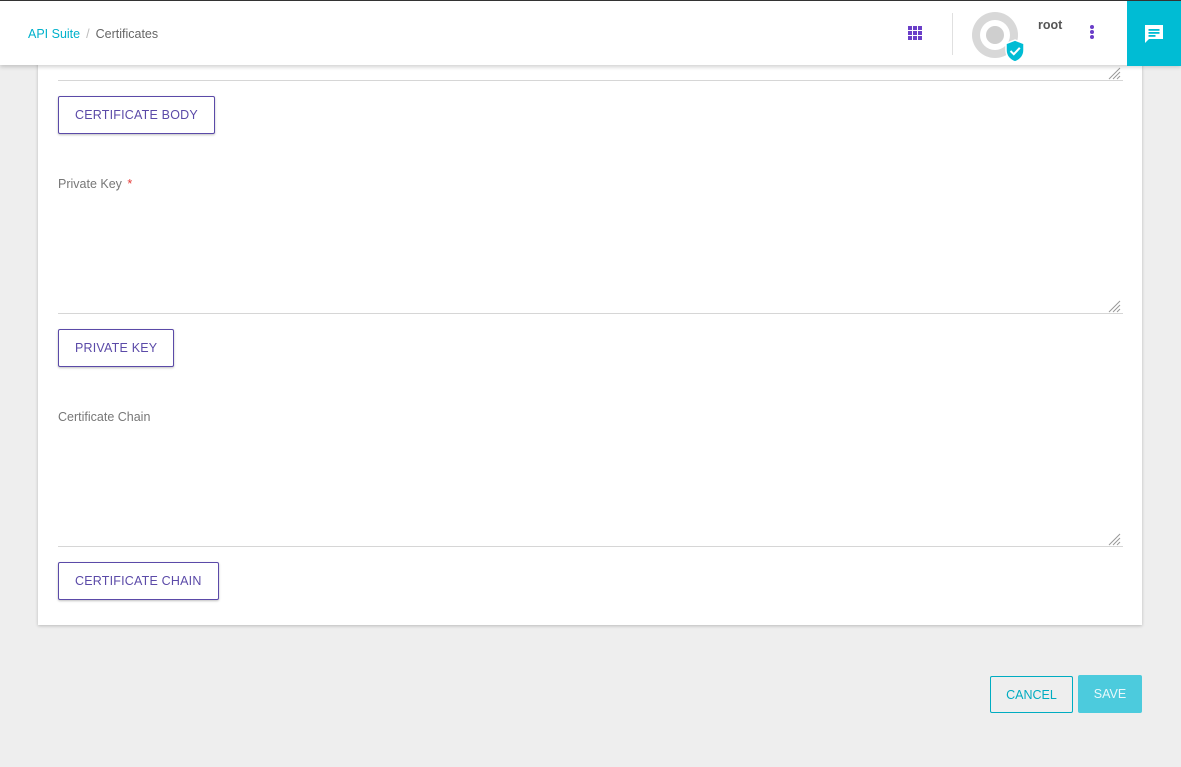 Image resolution: width=1181 pixels, height=767 pixels. What do you see at coordinates (1050, 25) in the screenshot?
I see `username-label: root` at bounding box center [1050, 25].